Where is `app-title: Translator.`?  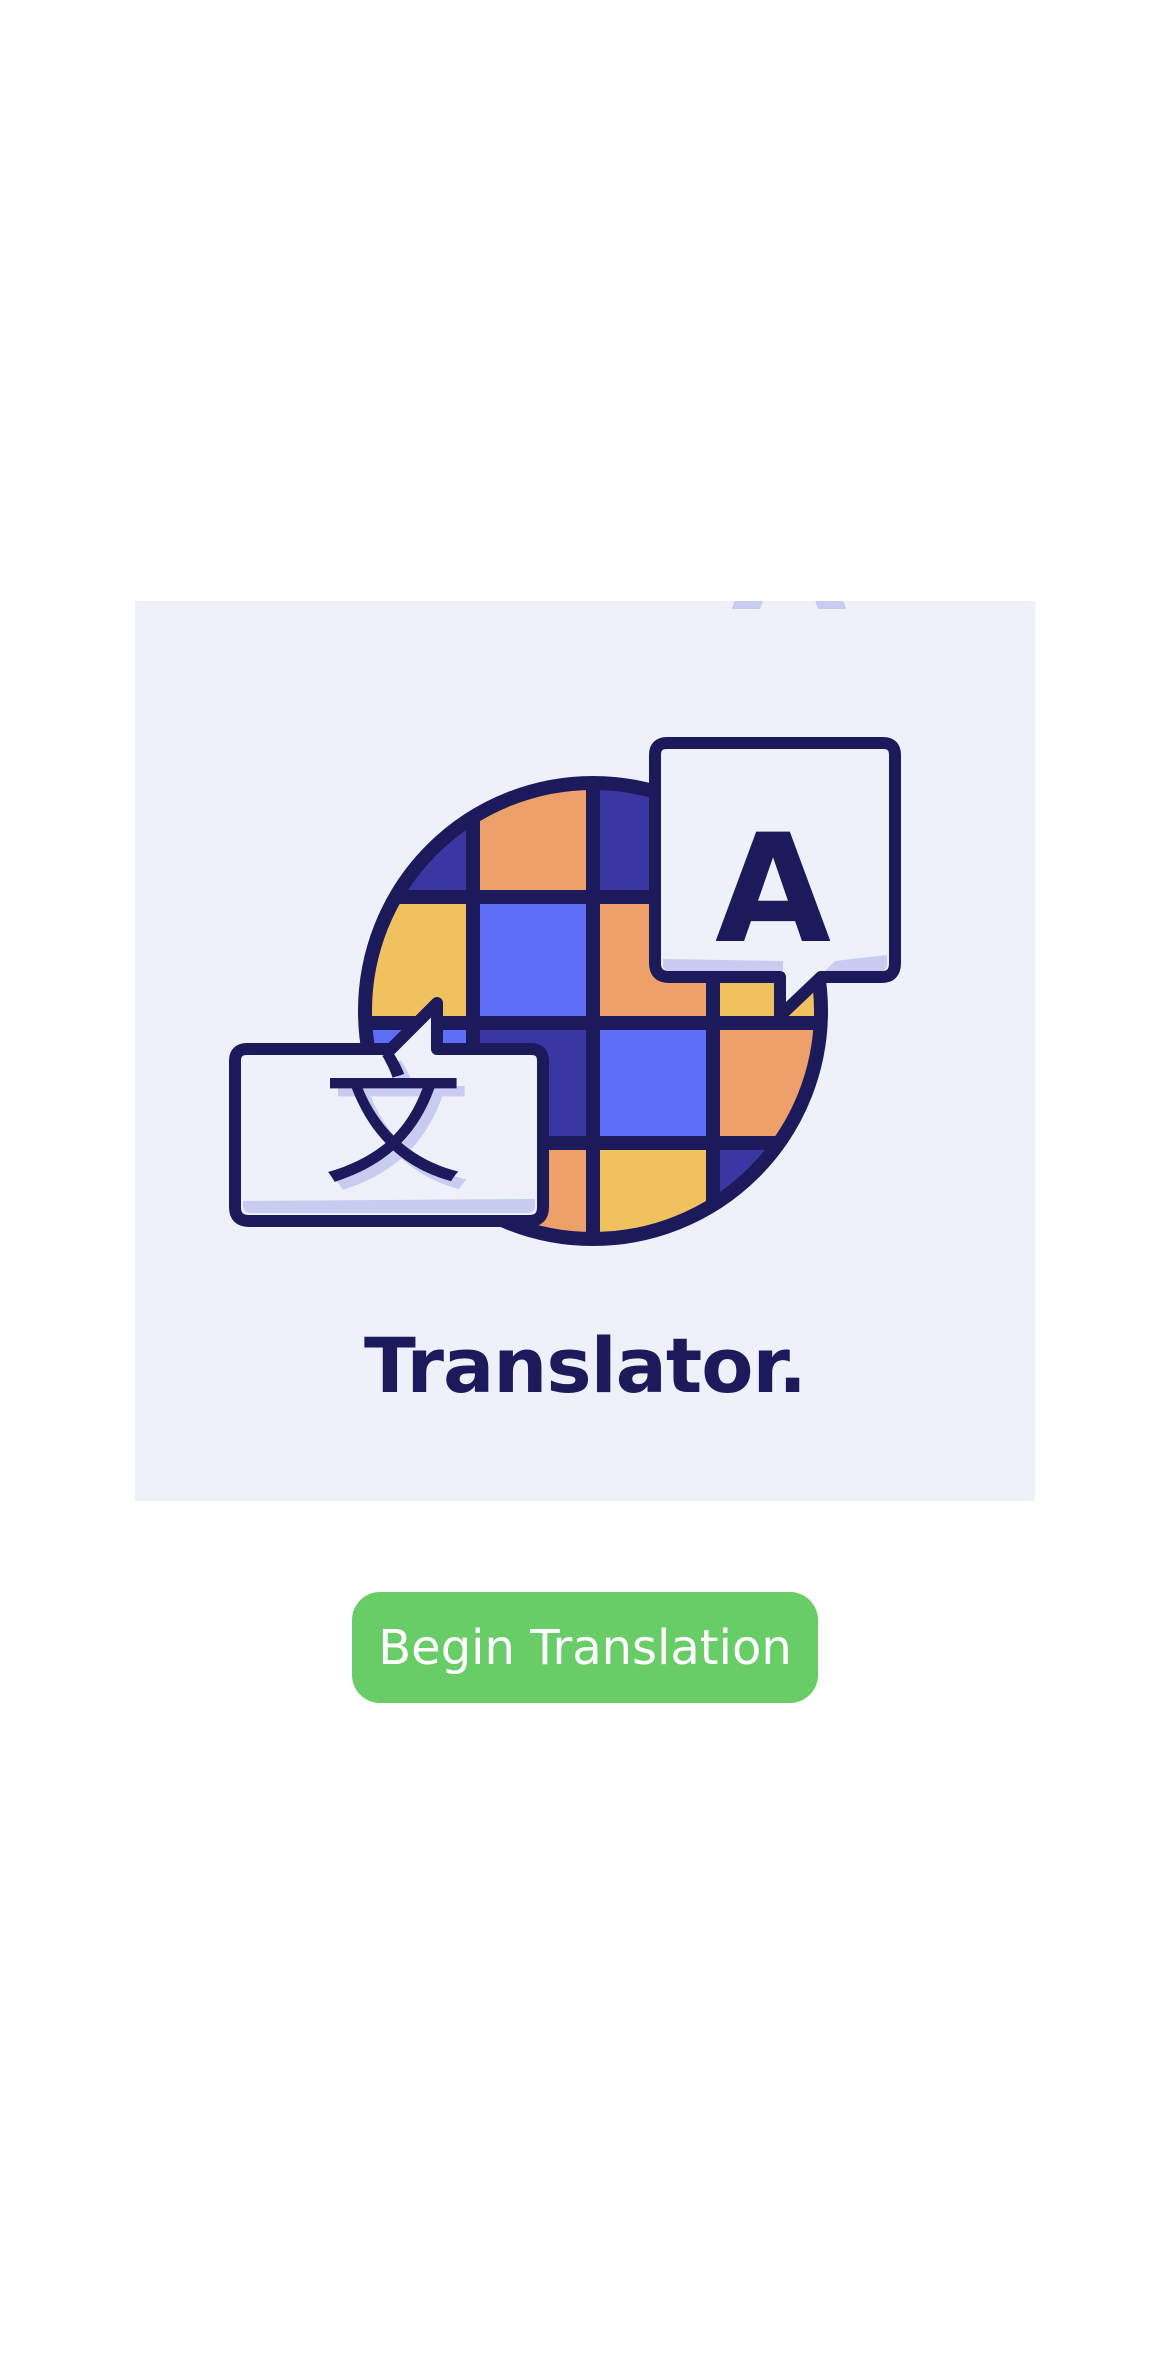 app-title: Translator. is located at coordinates (585, 1365).